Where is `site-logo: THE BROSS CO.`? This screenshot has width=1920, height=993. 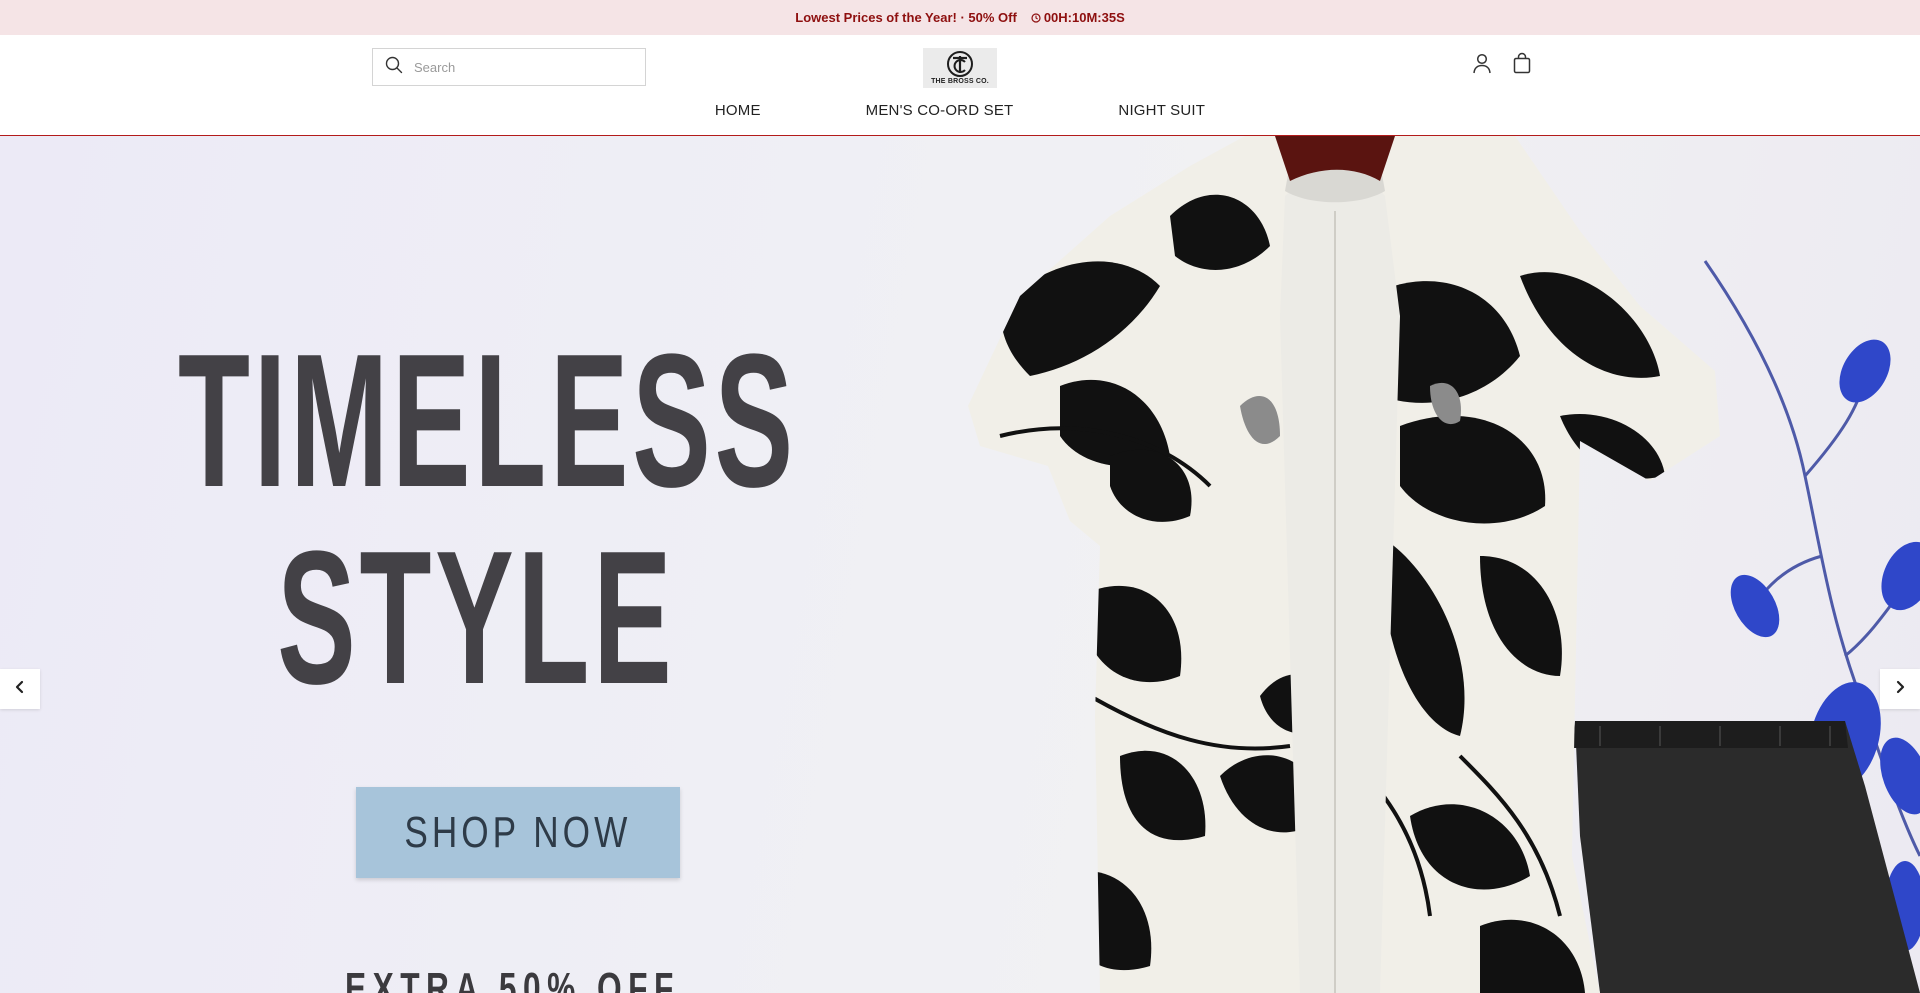
site-logo: THE BROSS CO. is located at coordinates (960, 68).